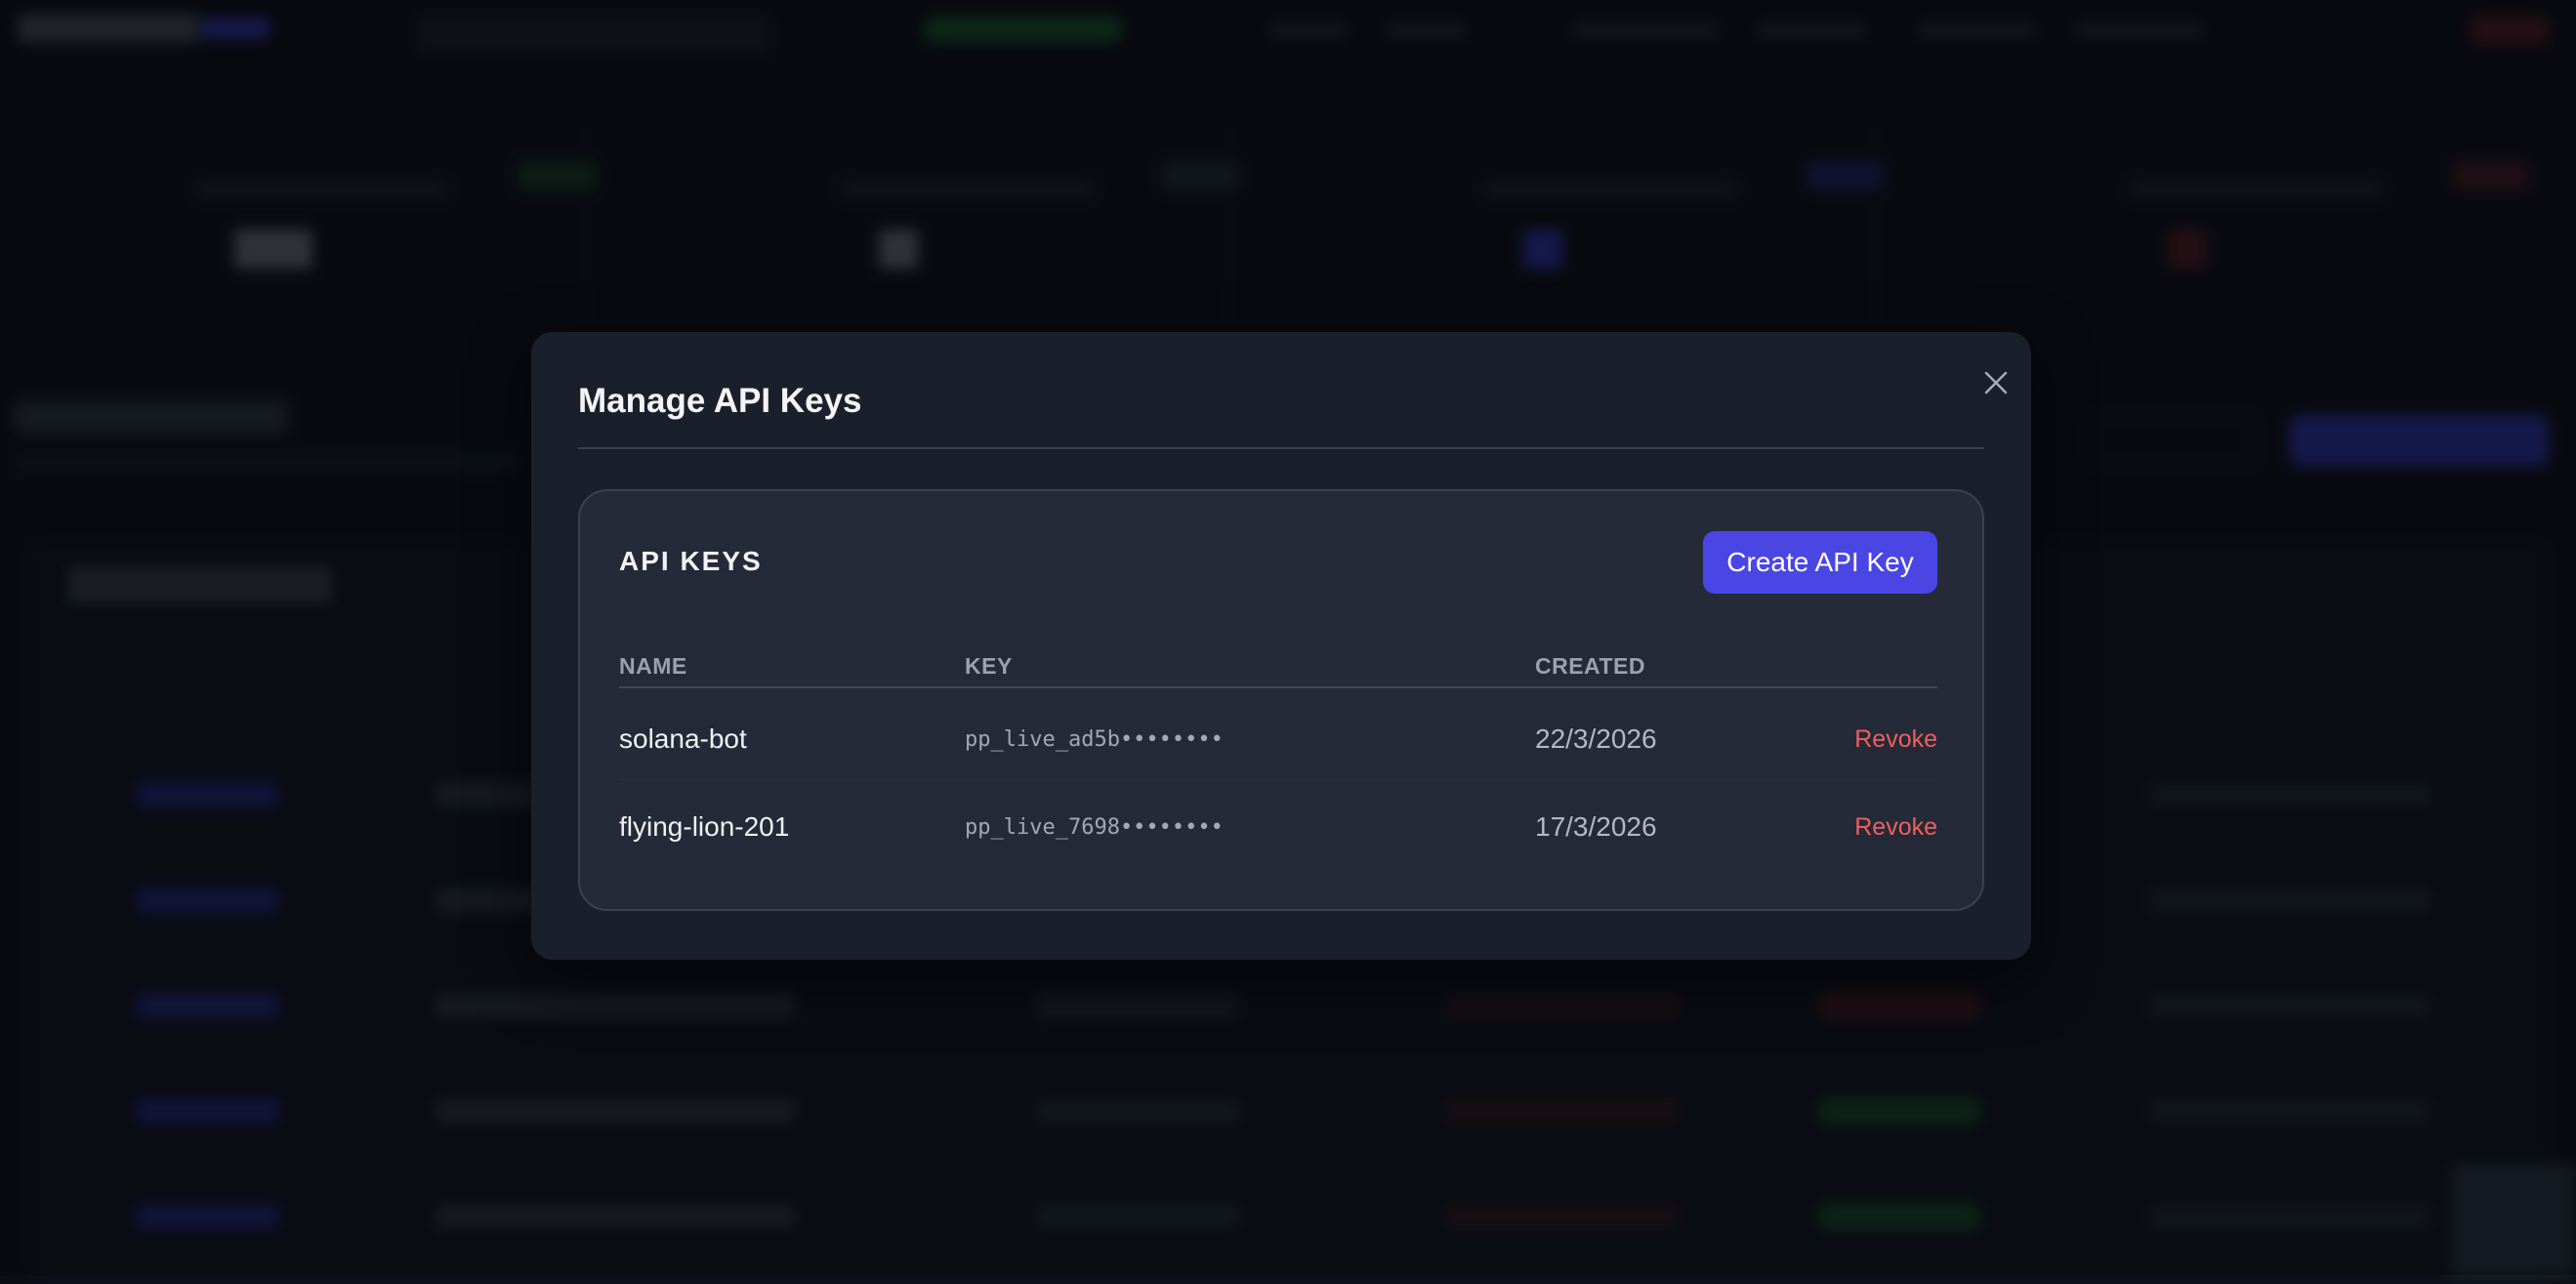 The image size is (2576, 1284). I want to click on modal-divider, so click(1281, 448).